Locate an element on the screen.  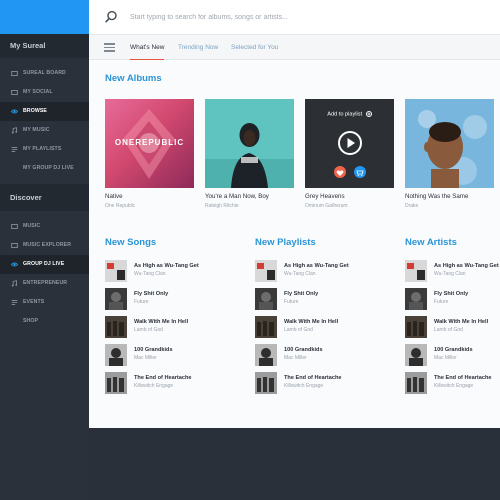
artist-name: Future is located at coordinates (441, 302).